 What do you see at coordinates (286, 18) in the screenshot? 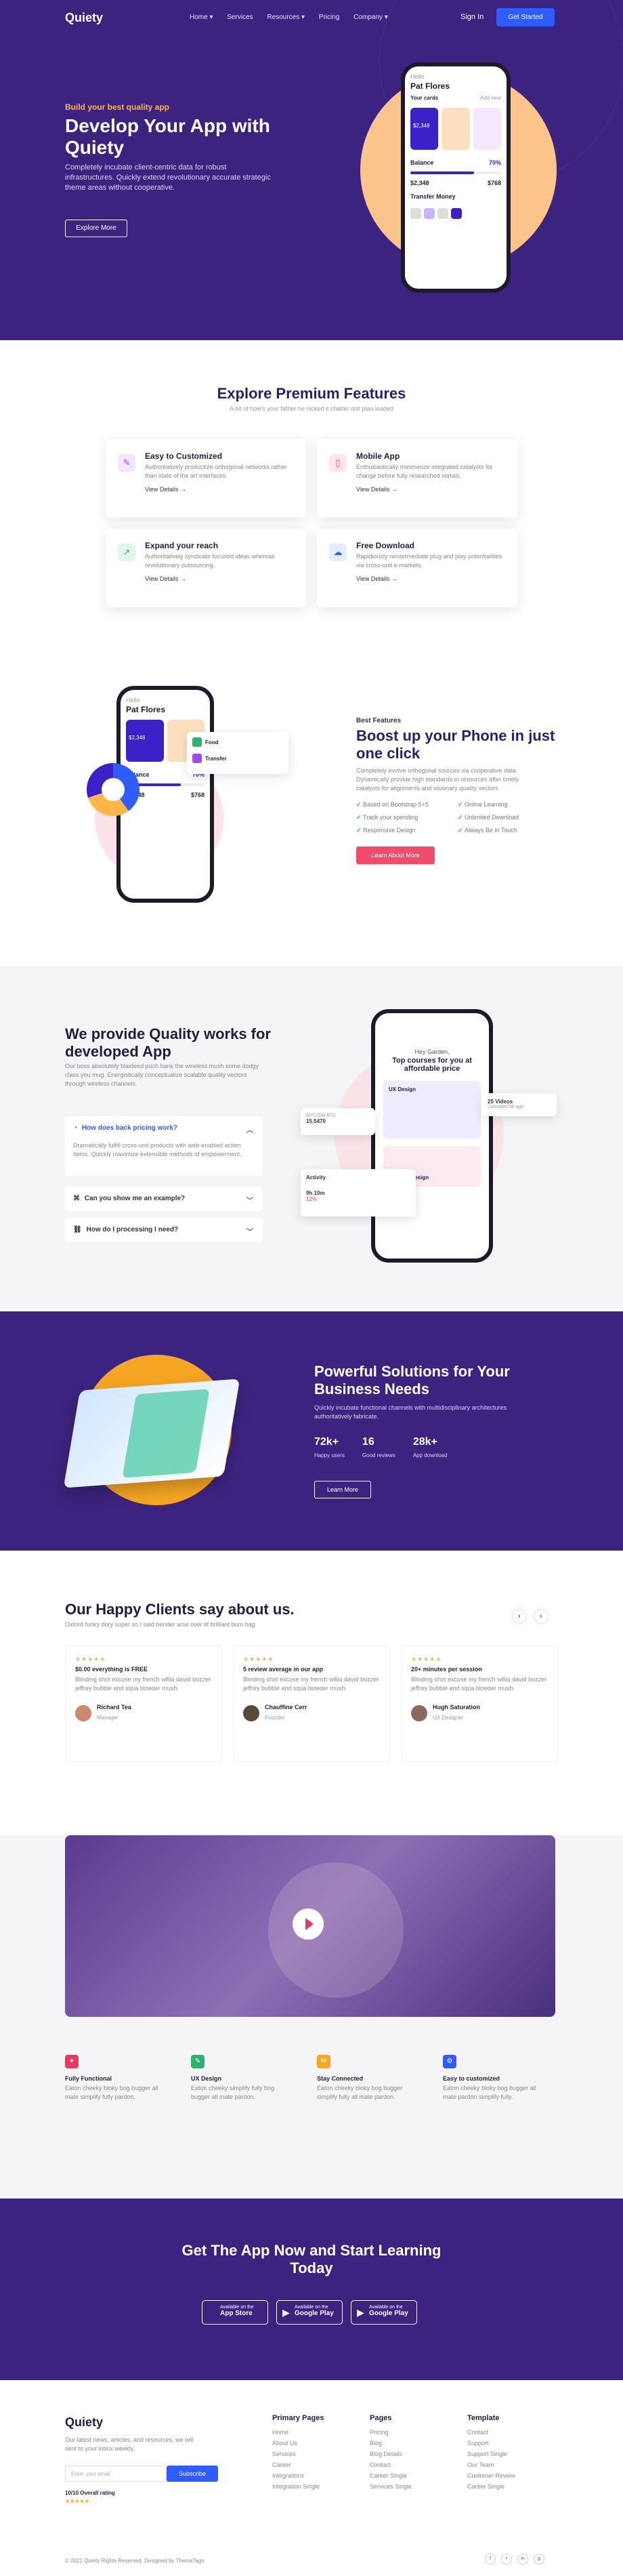
I see `nav-link-resources: Resources ▾` at bounding box center [286, 18].